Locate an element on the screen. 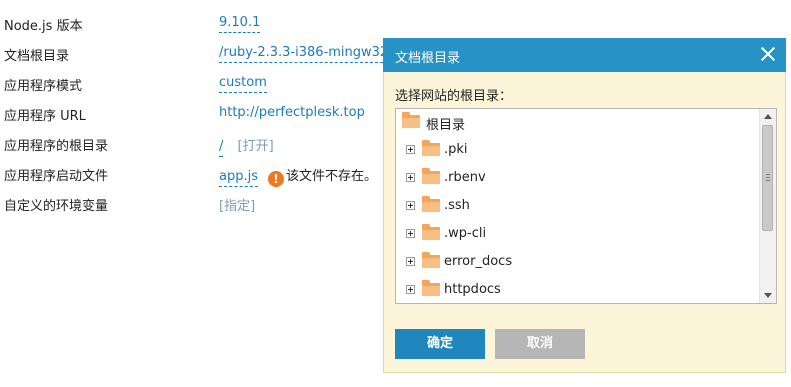  ok-button: 确定 is located at coordinates (440, 344).